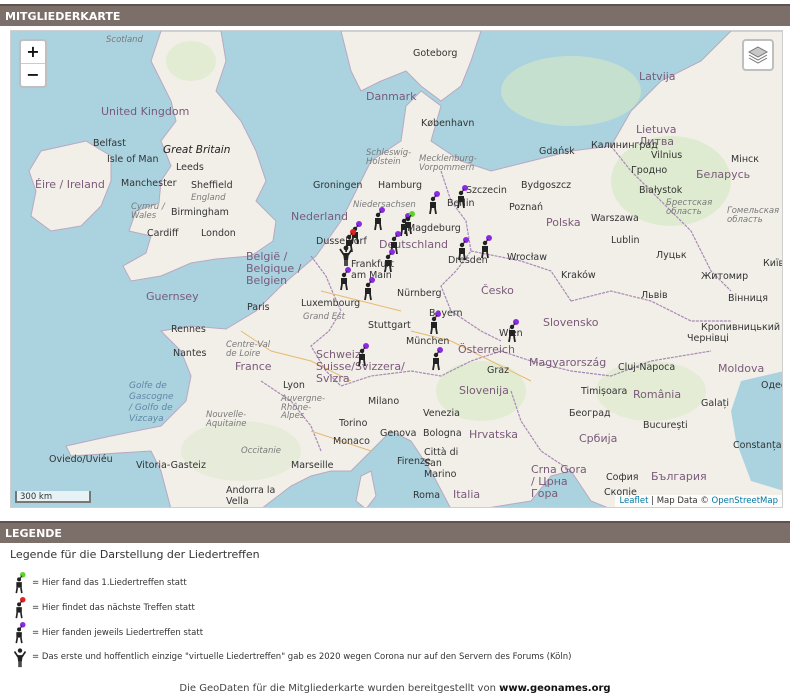 Image resolution: width=800 pixels, height=700 pixels. Describe the element at coordinates (188, 329) in the screenshot. I see `label-rennes: Rennes` at that location.